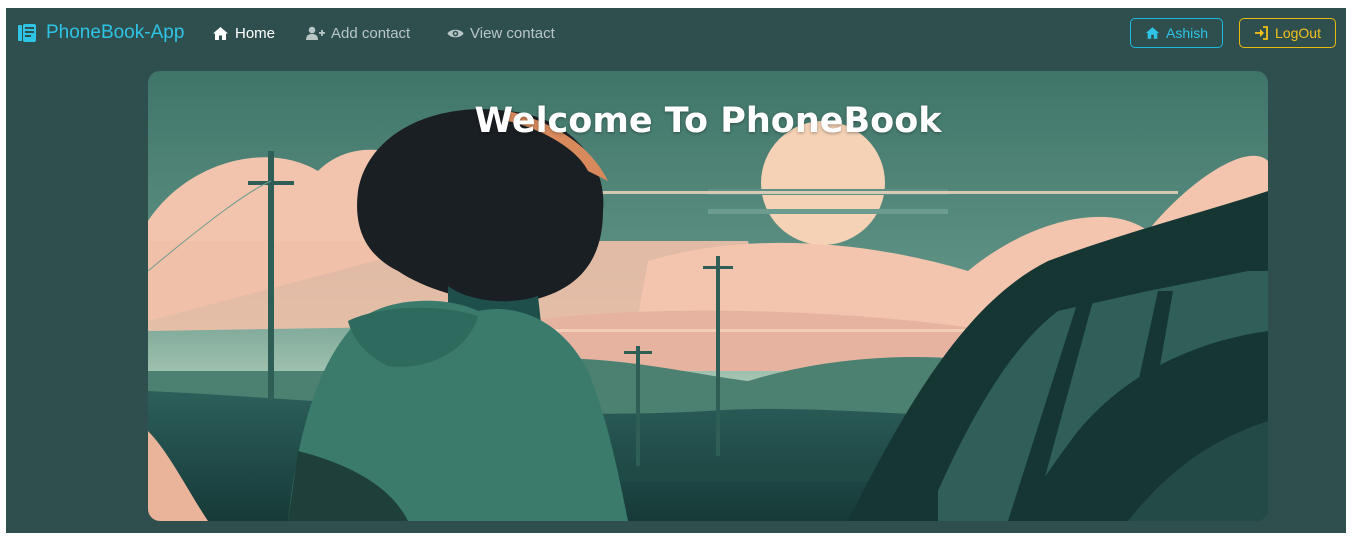 Image resolution: width=1352 pixels, height=537 pixels. What do you see at coordinates (455, 33) in the screenshot?
I see `eye-icon` at bounding box center [455, 33].